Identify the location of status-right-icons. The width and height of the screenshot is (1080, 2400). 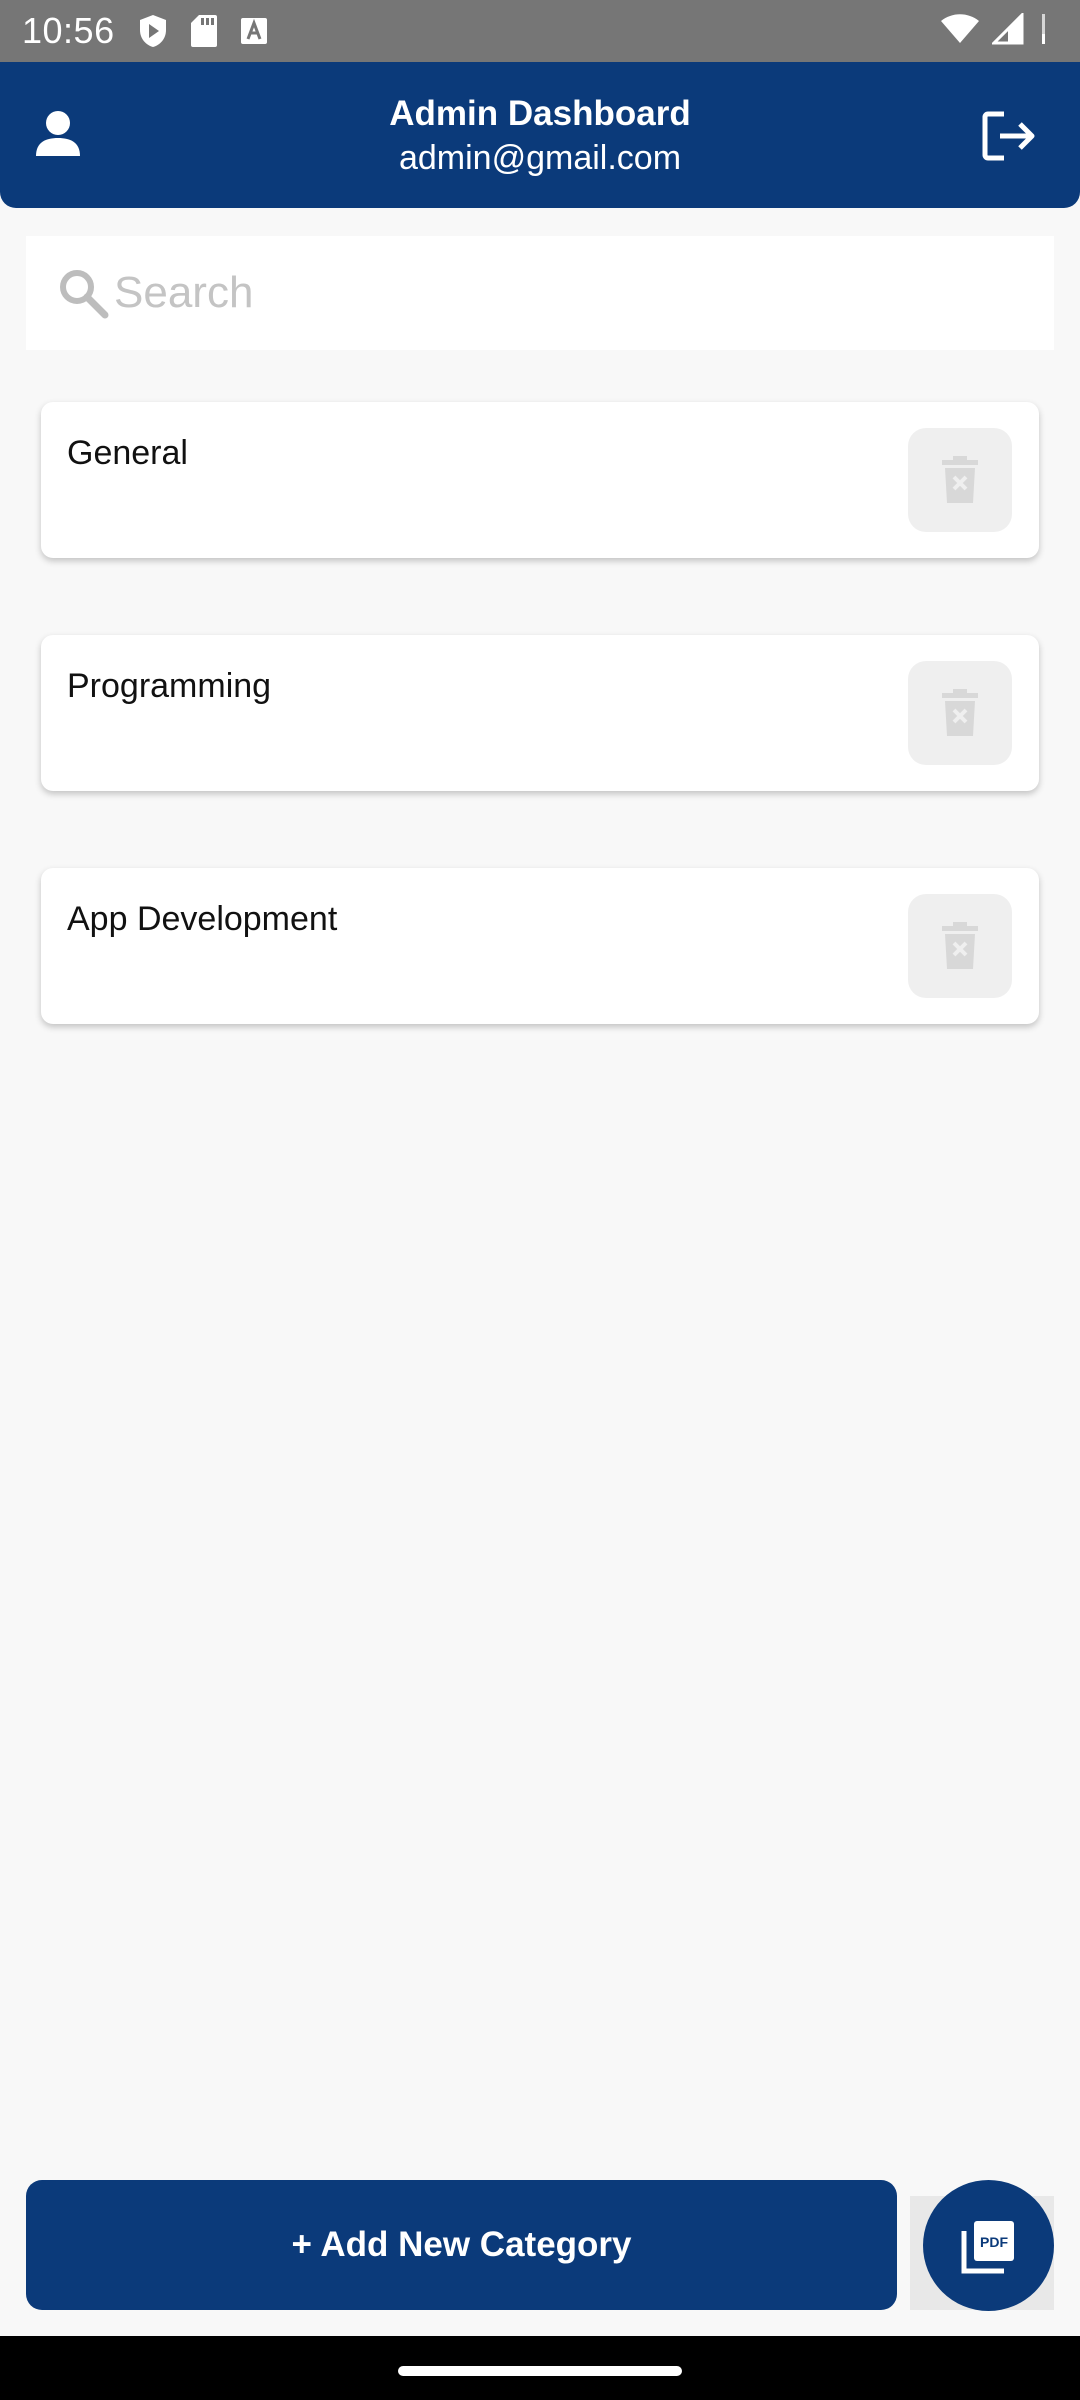
(996, 29).